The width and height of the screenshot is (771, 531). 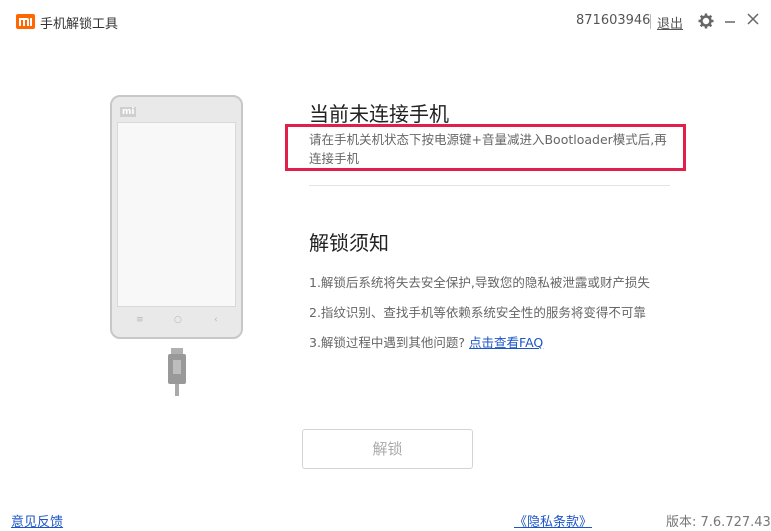 What do you see at coordinates (730, 21) in the screenshot?
I see `minimize-icon` at bounding box center [730, 21].